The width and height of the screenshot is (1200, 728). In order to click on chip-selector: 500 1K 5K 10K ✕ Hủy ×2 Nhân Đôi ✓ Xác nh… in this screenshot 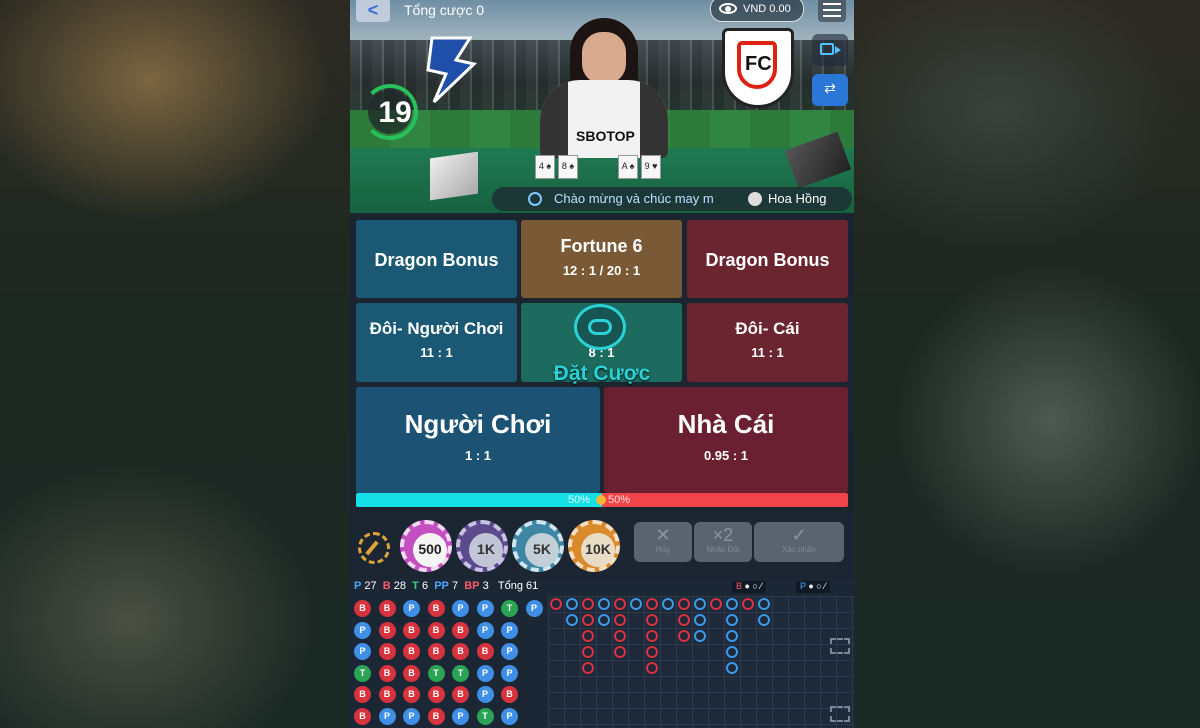, I will do `click(602, 546)`.